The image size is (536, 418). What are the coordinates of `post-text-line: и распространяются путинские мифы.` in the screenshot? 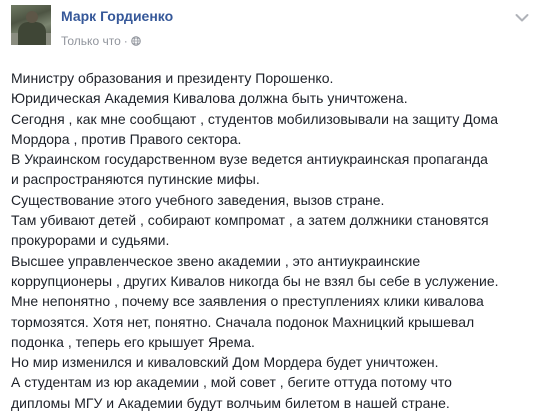 It's located at (135, 179).